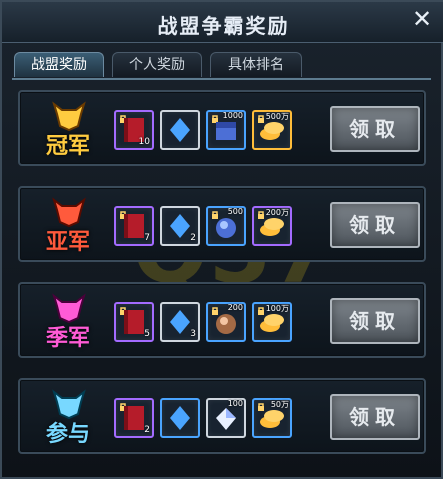 This screenshot has width=443, height=479. Describe the element at coordinates (272, 130) in the screenshot. I see `reward-slot: 500万` at that location.